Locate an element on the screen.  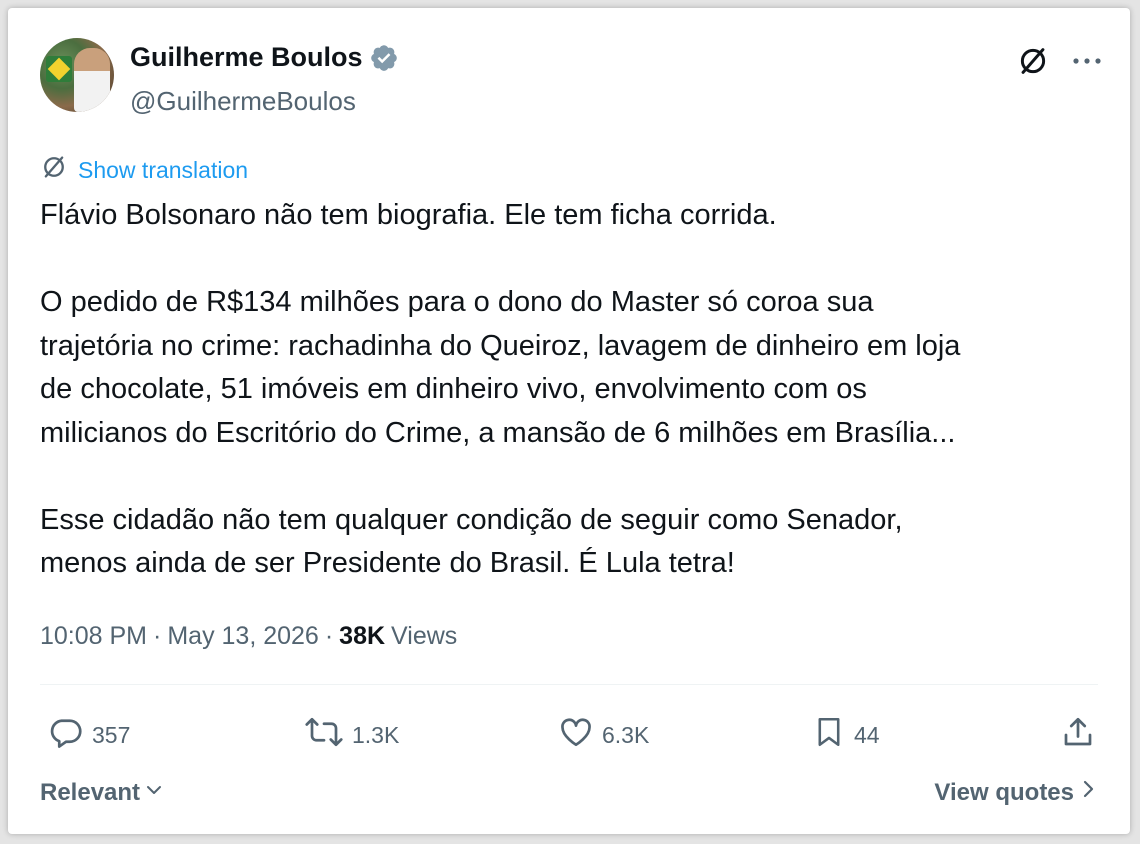
show-translation-label: Show translation is located at coordinates (163, 169).